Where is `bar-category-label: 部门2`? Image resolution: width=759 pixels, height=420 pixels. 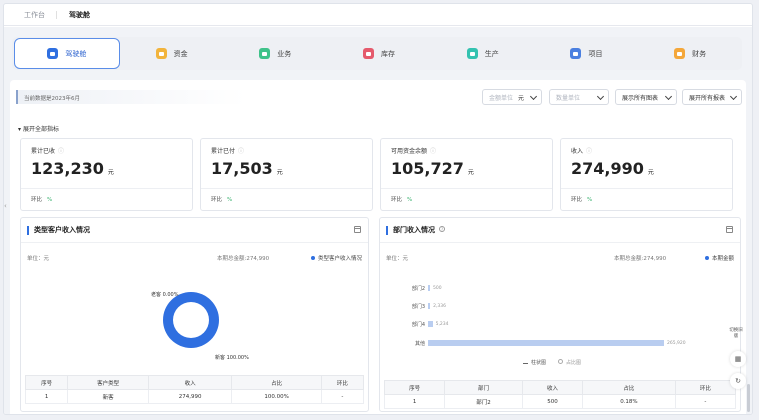 bar-category-label: 部门2 is located at coordinates (418, 288).